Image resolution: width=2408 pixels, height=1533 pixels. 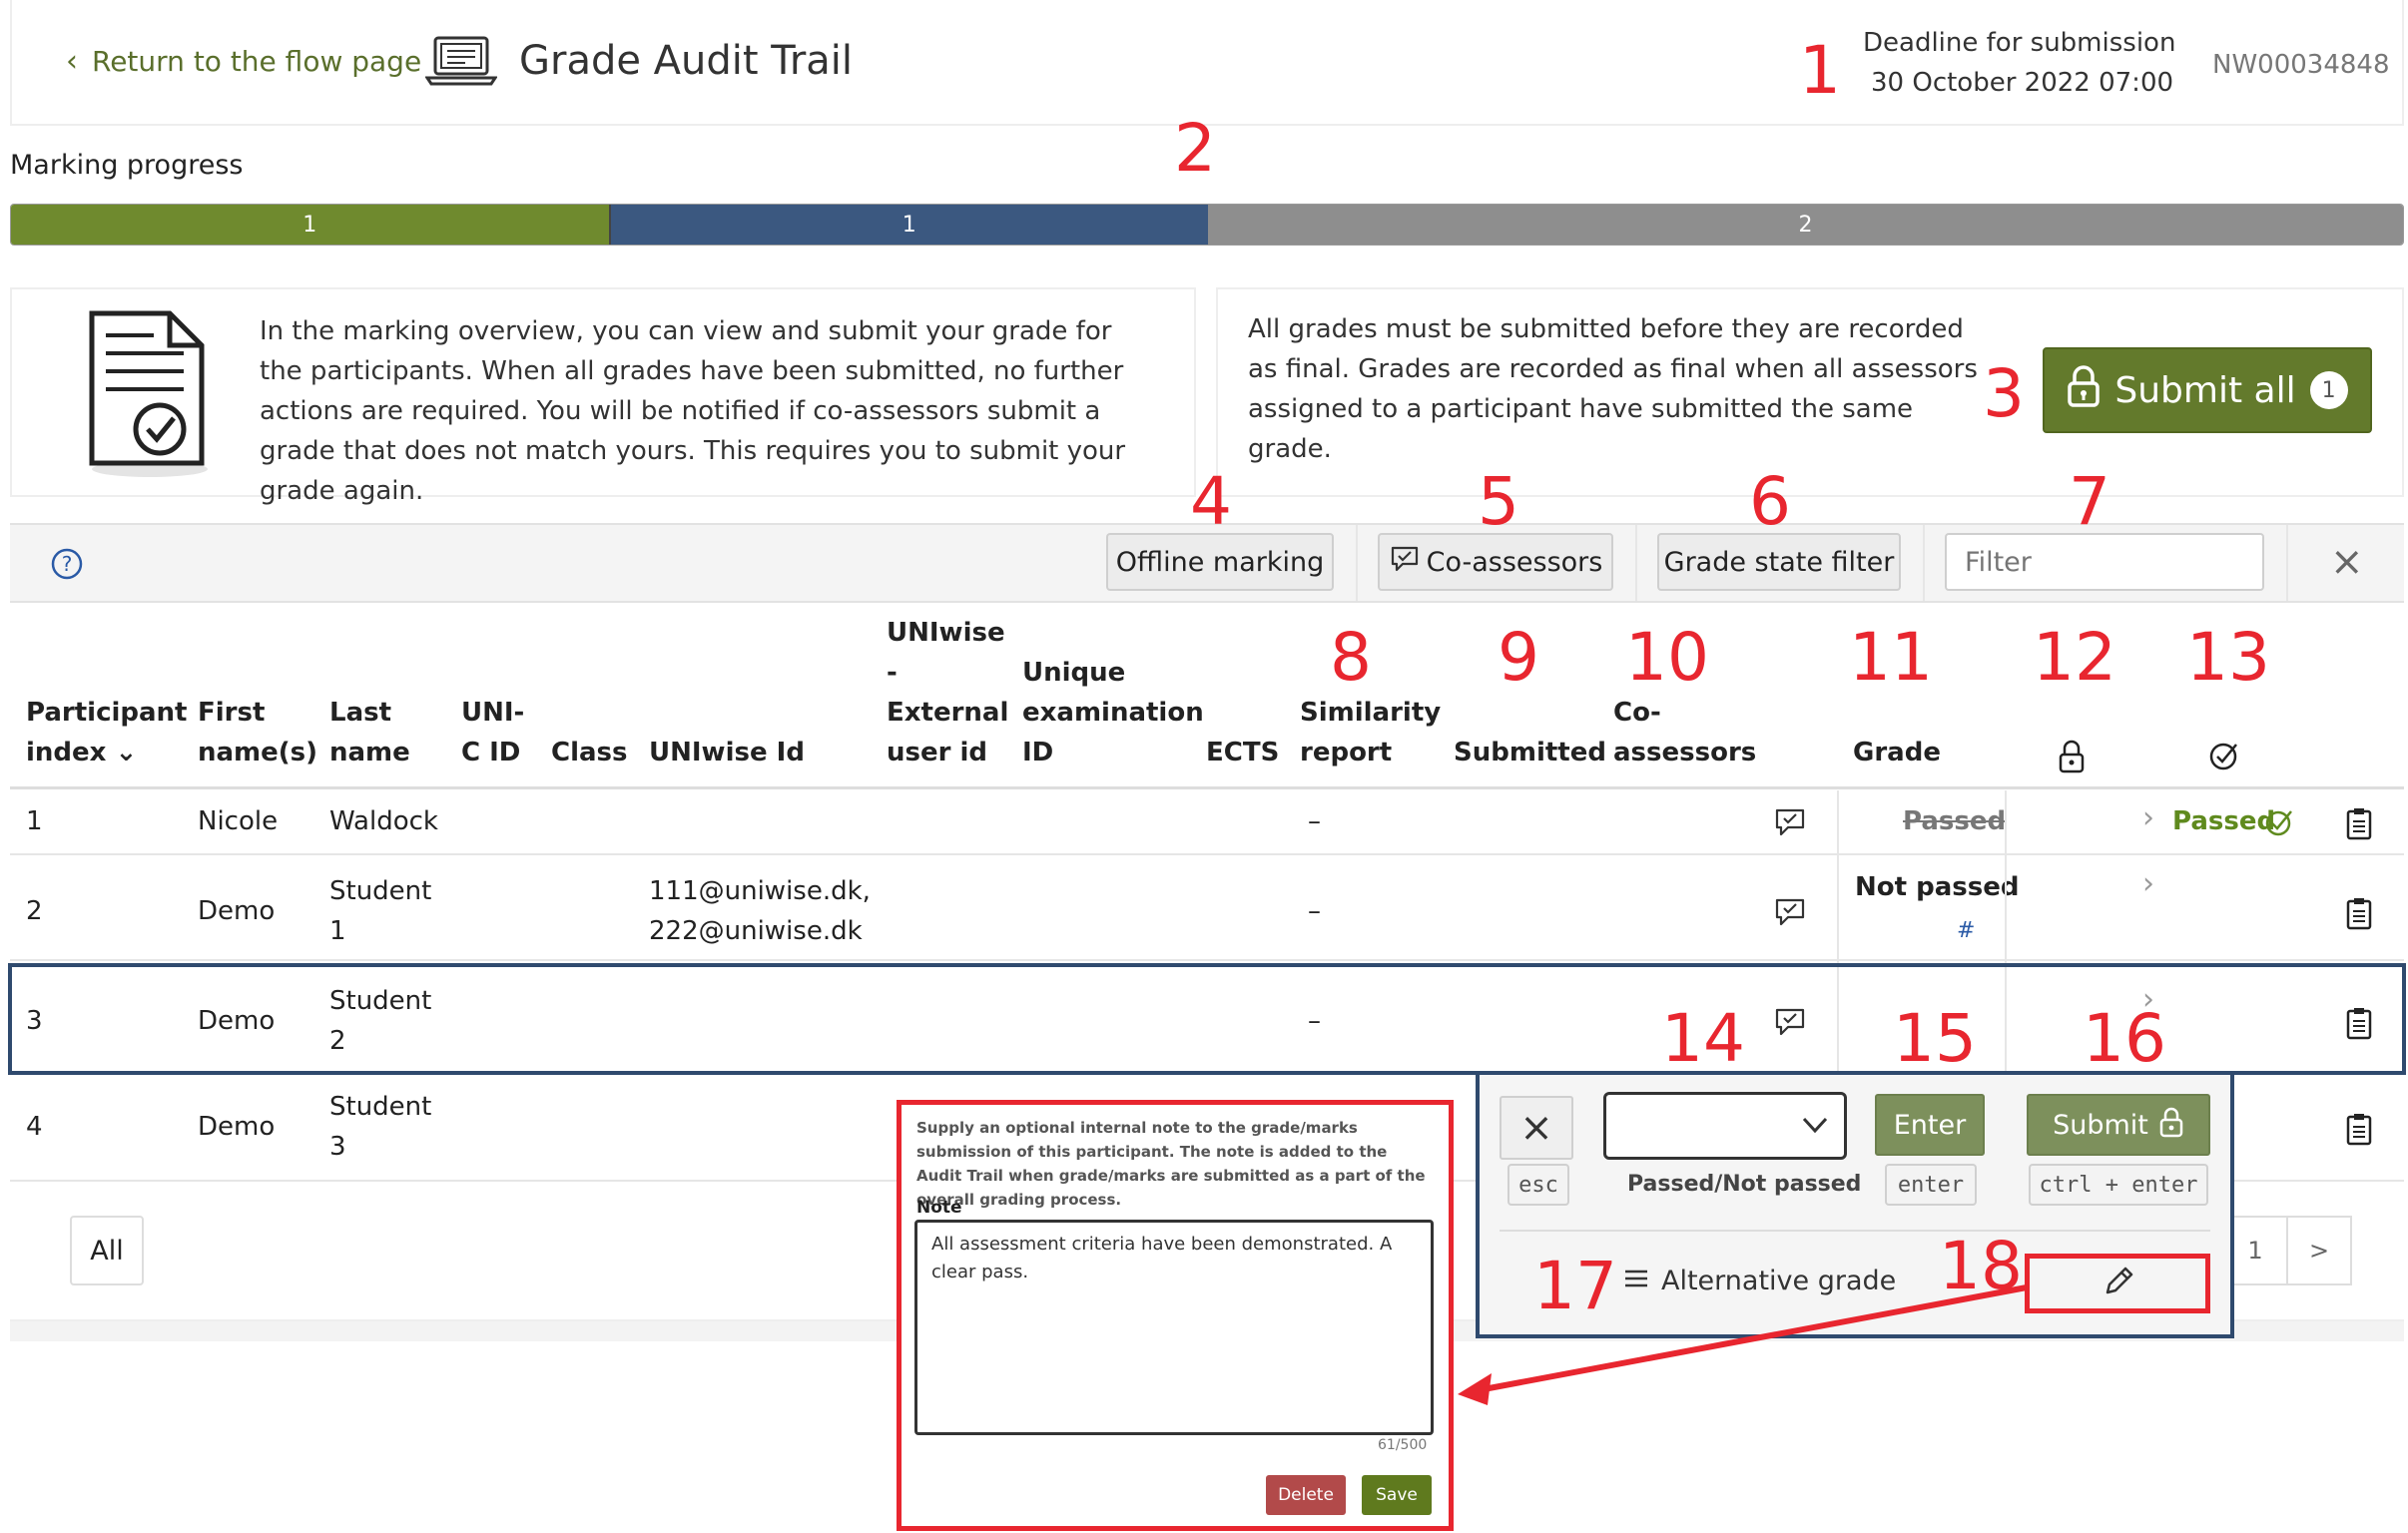 What do you see at coordinates (2074, 657) in the screenshot?
I see `annotation-12: 12` at bounding box center [2074, 657].